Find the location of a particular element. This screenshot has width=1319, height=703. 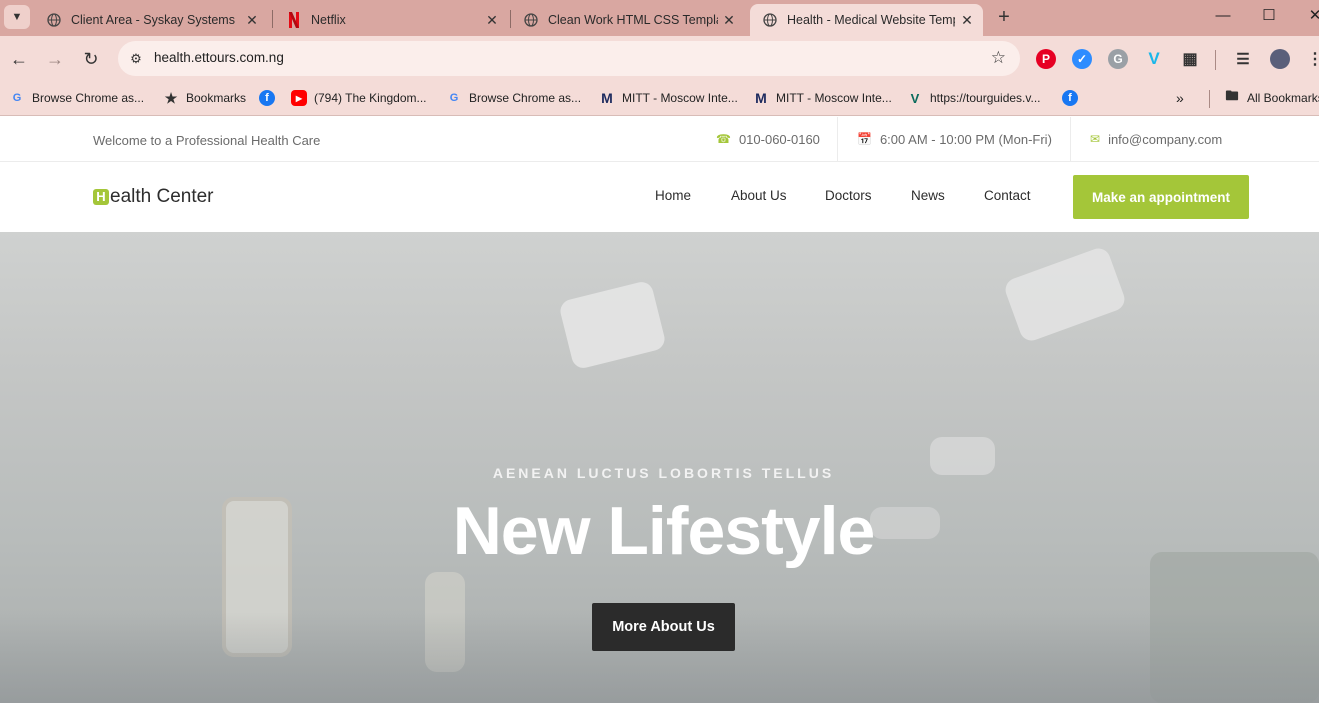

opening-hours: 6:00 AM - 10:00 PM (Mon-Fri) is located at coordinates (965, 139).